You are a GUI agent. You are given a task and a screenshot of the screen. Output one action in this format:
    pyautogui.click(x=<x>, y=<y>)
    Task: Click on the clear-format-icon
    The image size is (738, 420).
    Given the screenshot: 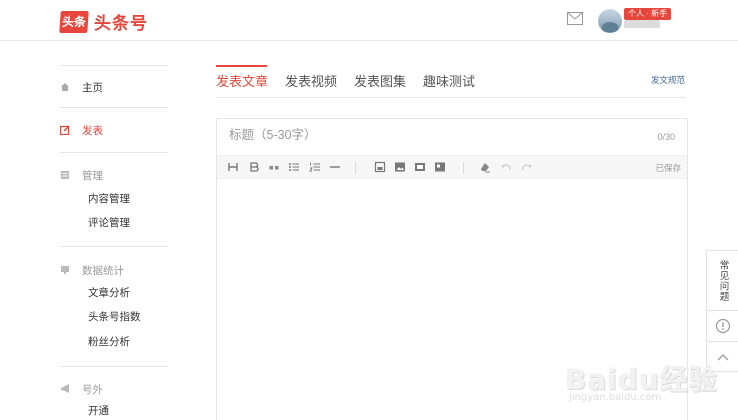 What is the action you would take?
    pyautogui.click(x=485, y=167)
    